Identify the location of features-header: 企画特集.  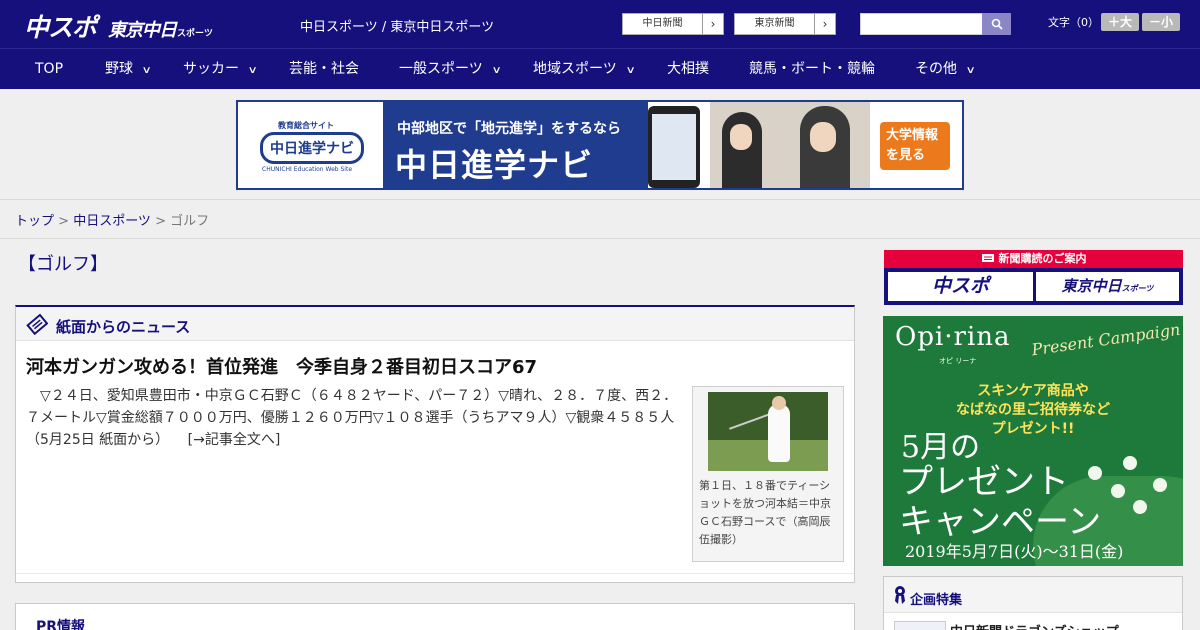
(1033, 595).